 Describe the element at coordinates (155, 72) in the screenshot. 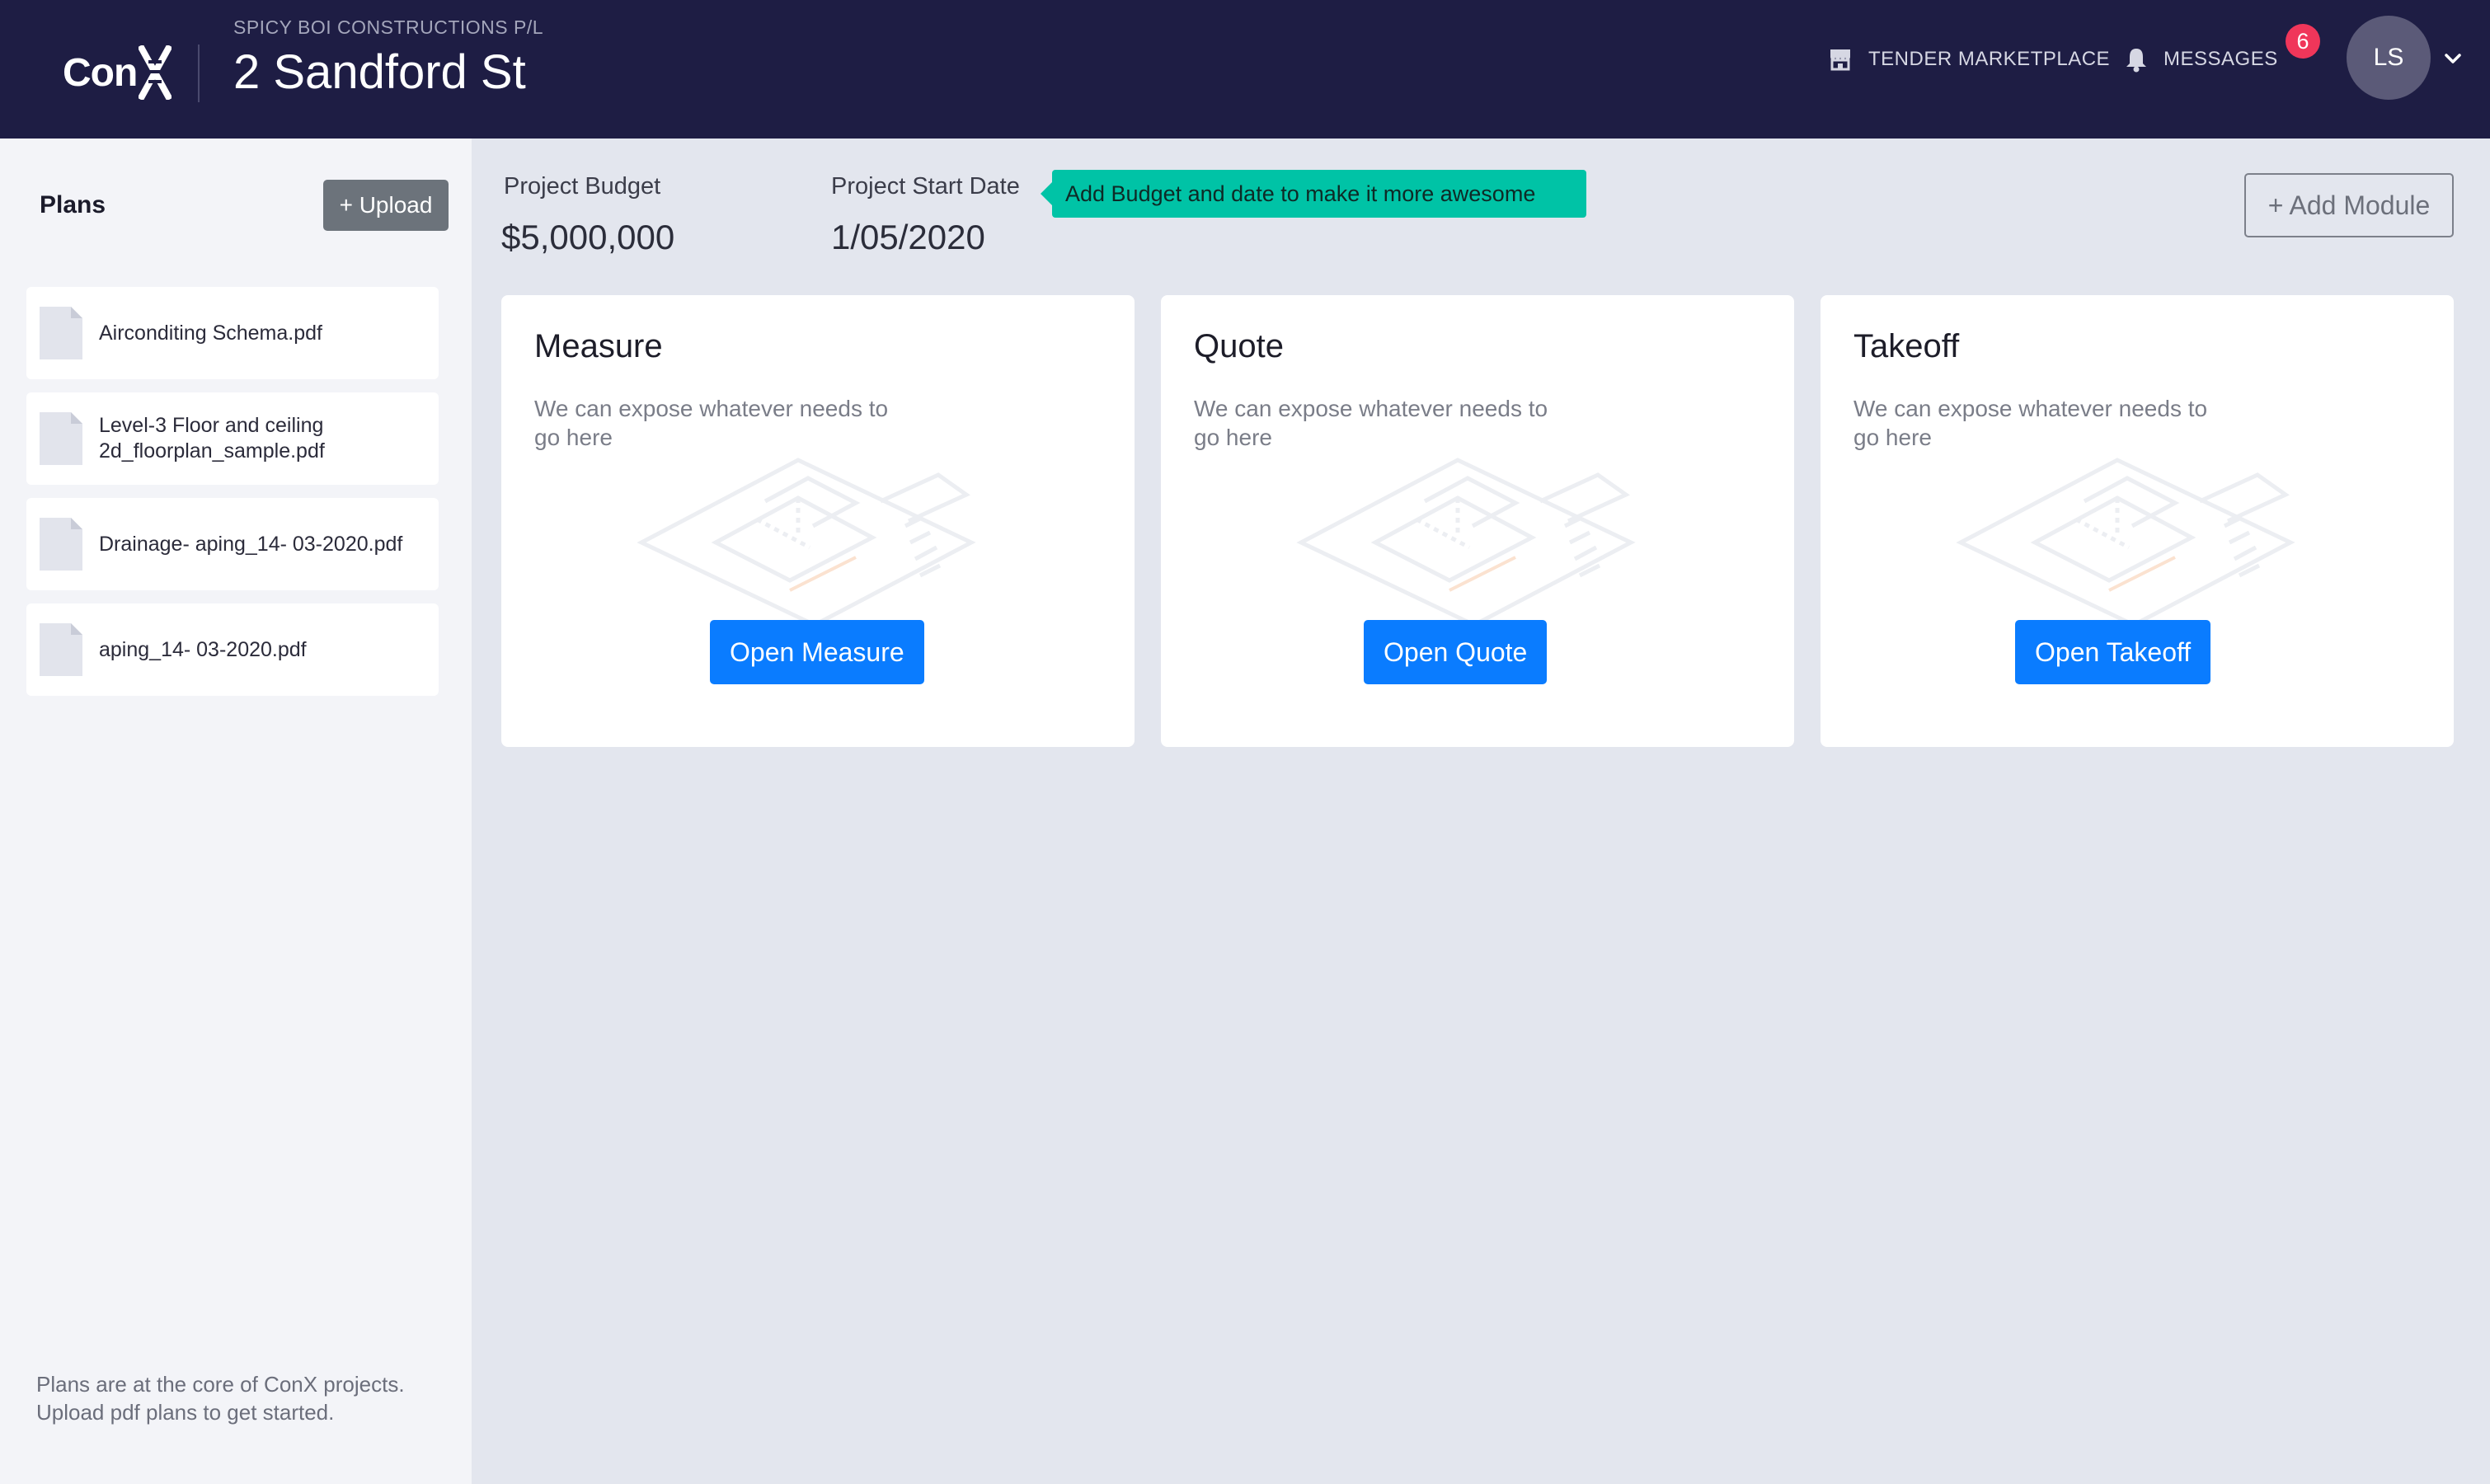

I see `logo-x-mark` at that location.